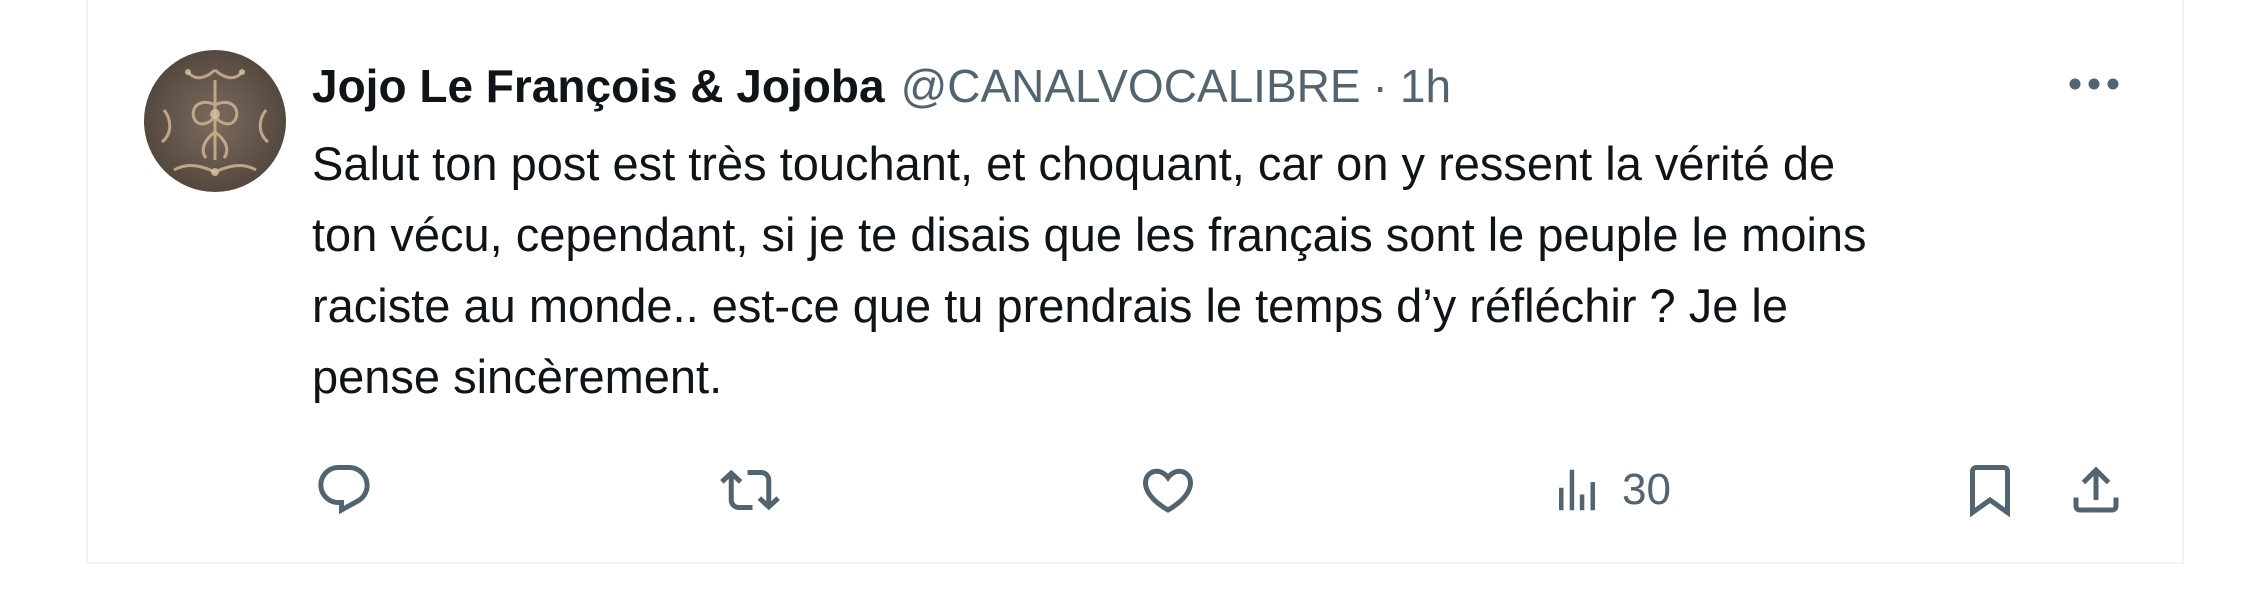 The height and width of the screenshot is (594, 2264). I want to click on views-count: 30, so click(1646, 489).